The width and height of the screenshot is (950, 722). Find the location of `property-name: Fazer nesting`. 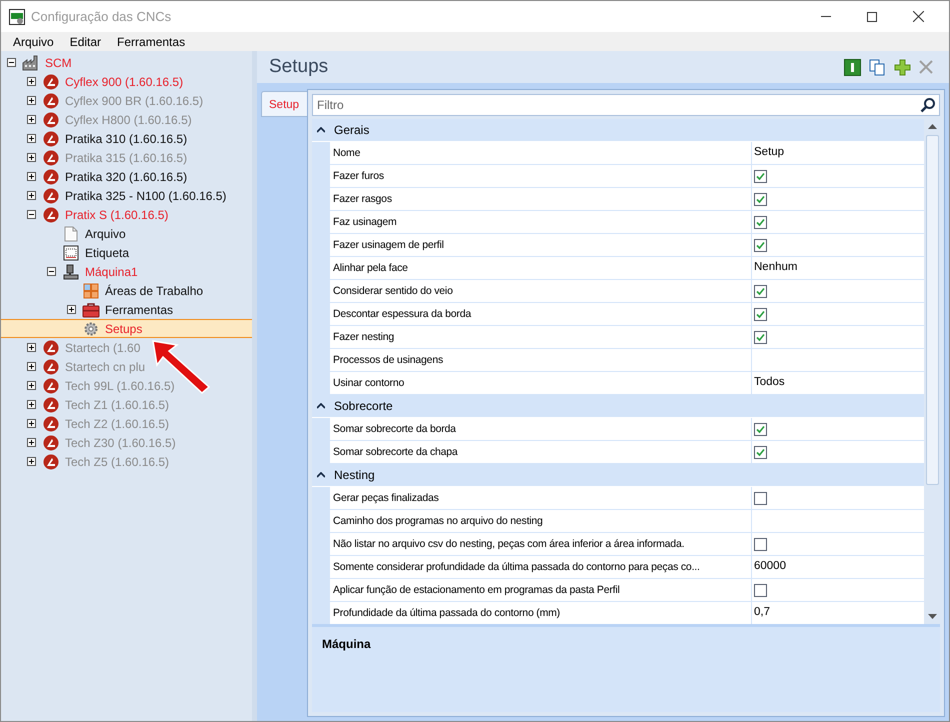

property-name: Fazer nesting is located at coordinates (541, 337).